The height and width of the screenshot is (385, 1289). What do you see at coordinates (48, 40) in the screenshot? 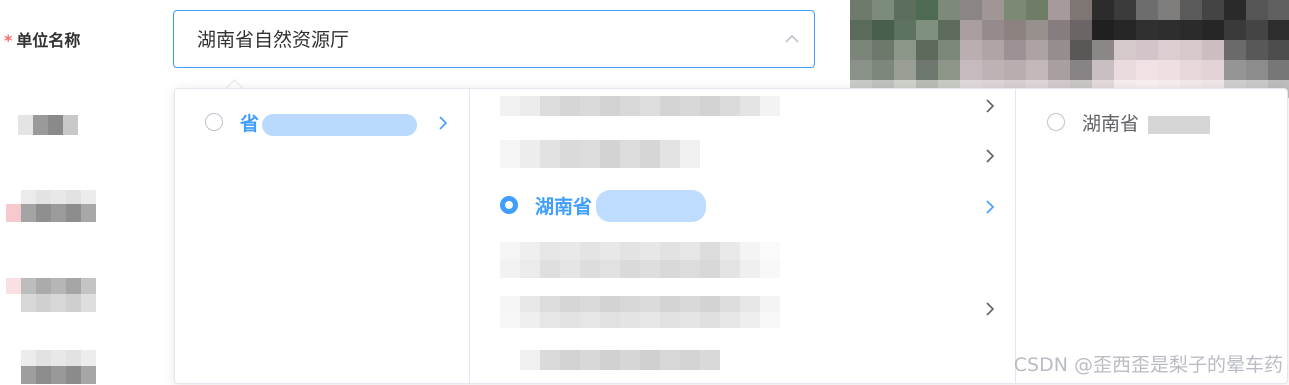
I see `label-text: 单位名称` at bounding box center [48, 40].